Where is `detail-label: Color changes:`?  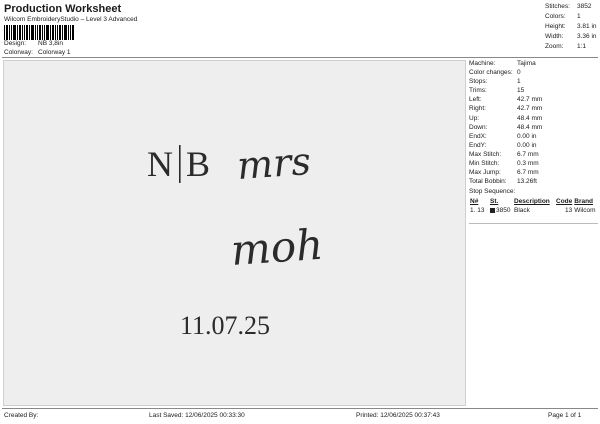 detail-label: Color changes: is located at coordinates (491, 73).